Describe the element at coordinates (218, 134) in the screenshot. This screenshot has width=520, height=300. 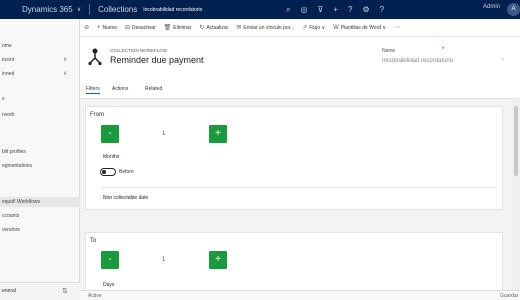
I see `from-increment-button: +` at that location.